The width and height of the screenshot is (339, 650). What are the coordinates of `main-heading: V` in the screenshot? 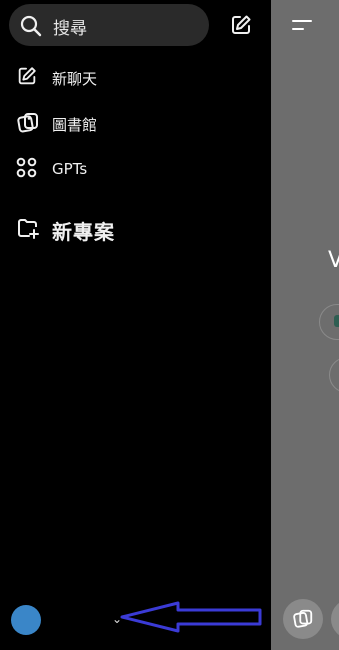 It's located at (333, 260).